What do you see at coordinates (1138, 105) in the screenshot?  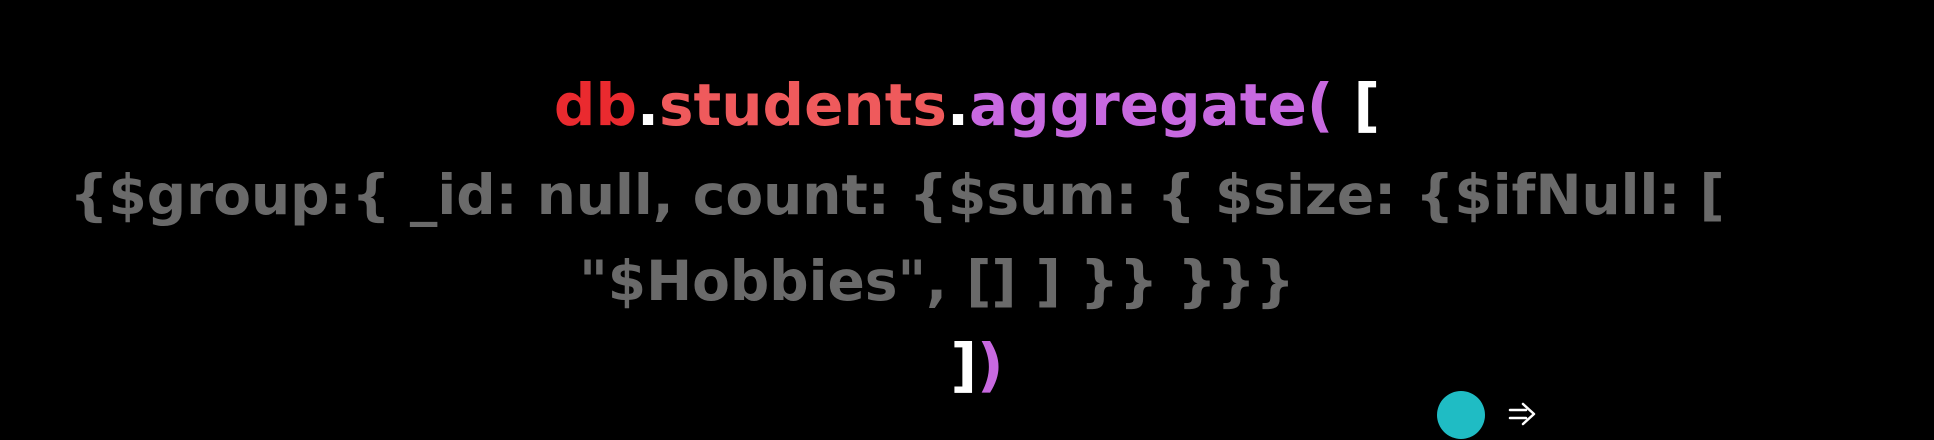 I see `code-token-aggregate: aggregate` at bounding box center [1138, 105].